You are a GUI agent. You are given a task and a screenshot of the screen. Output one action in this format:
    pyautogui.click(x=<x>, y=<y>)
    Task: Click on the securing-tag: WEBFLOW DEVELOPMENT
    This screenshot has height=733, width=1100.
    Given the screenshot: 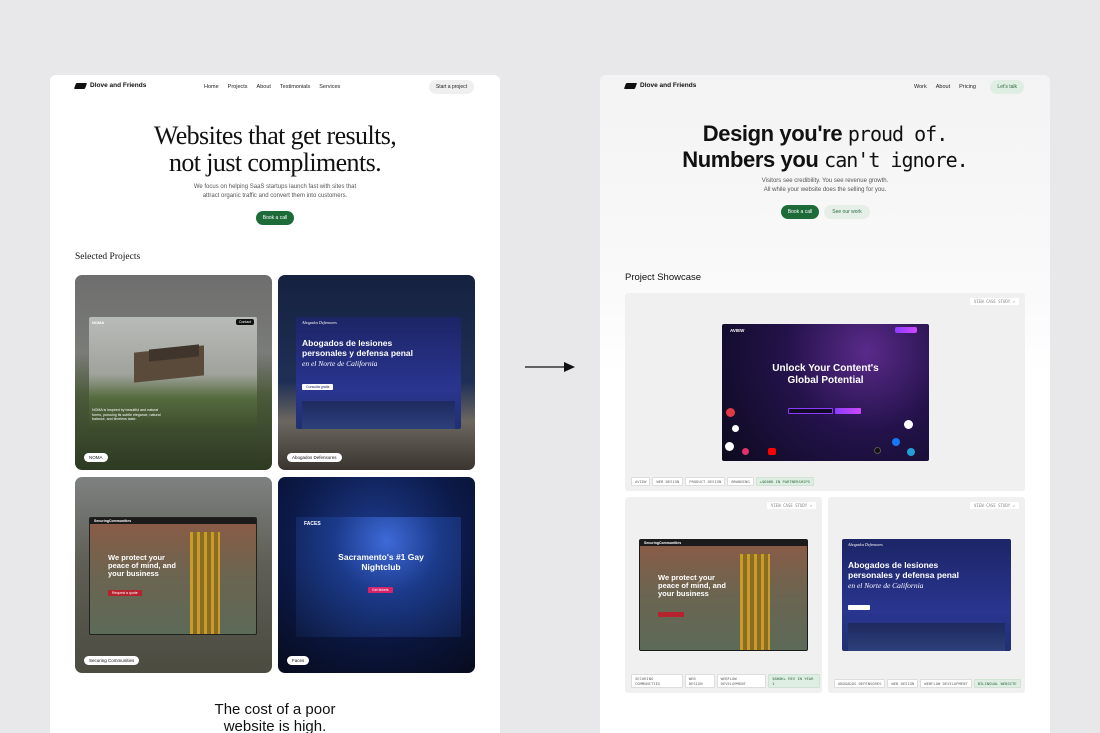 What is the action you would take?
    pyautogui.click(x=741, y=681)
    